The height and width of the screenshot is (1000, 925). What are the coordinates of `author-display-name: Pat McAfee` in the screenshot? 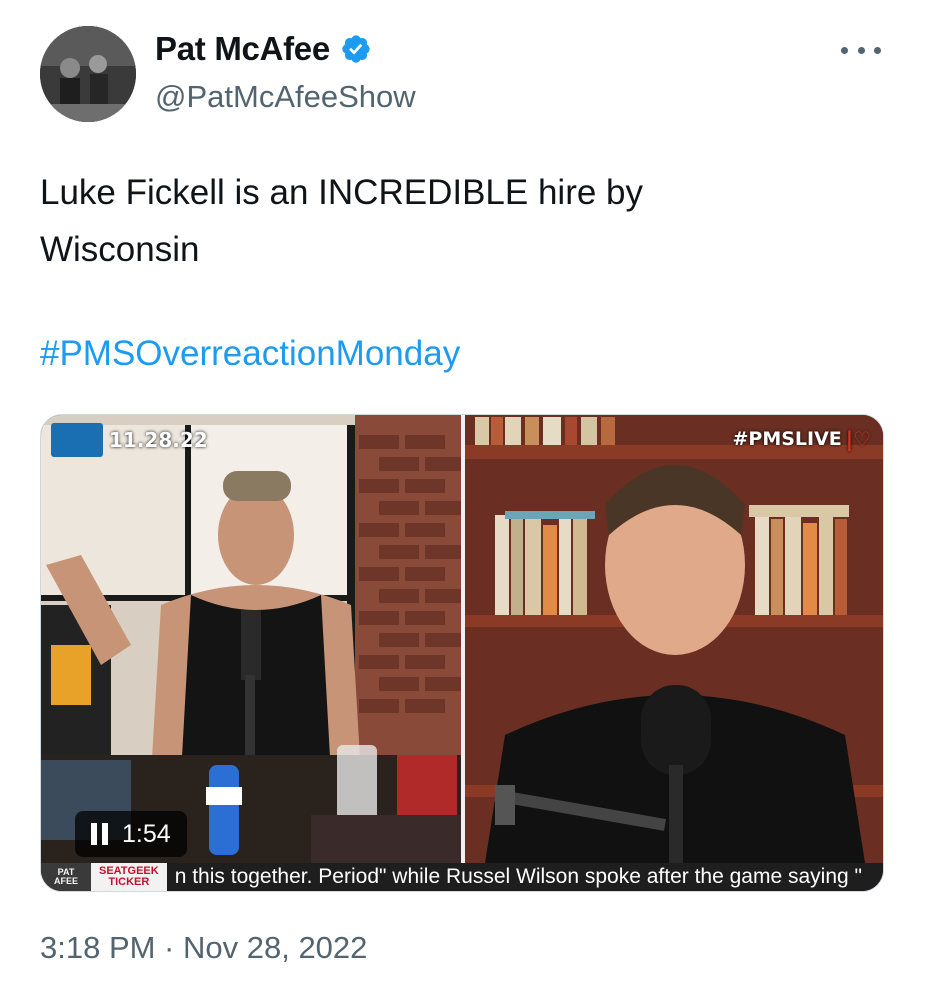 It's located at (242, 49).